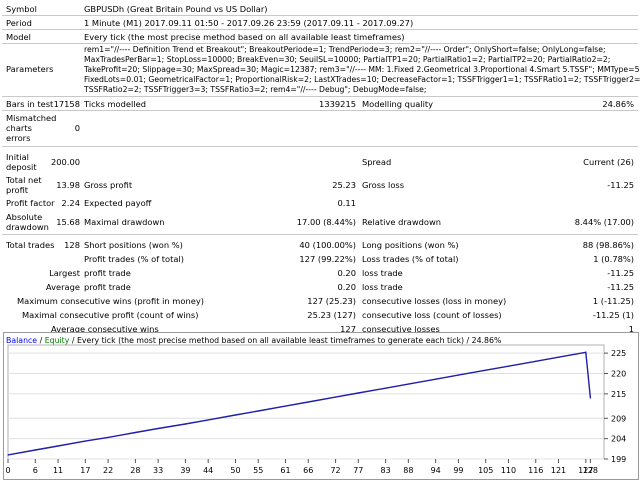  What do you see at coordinates (402, 222) in the screenshot?
I see `relative-drawdown-label: Relative drawdown` at bounding box center [402, 222].